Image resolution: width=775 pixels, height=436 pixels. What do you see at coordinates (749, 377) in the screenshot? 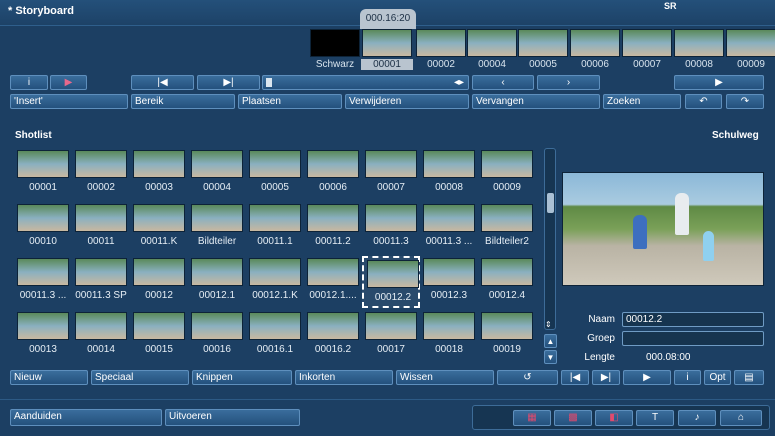
I see `print-button: ▤` at bounding box center [749, 377].